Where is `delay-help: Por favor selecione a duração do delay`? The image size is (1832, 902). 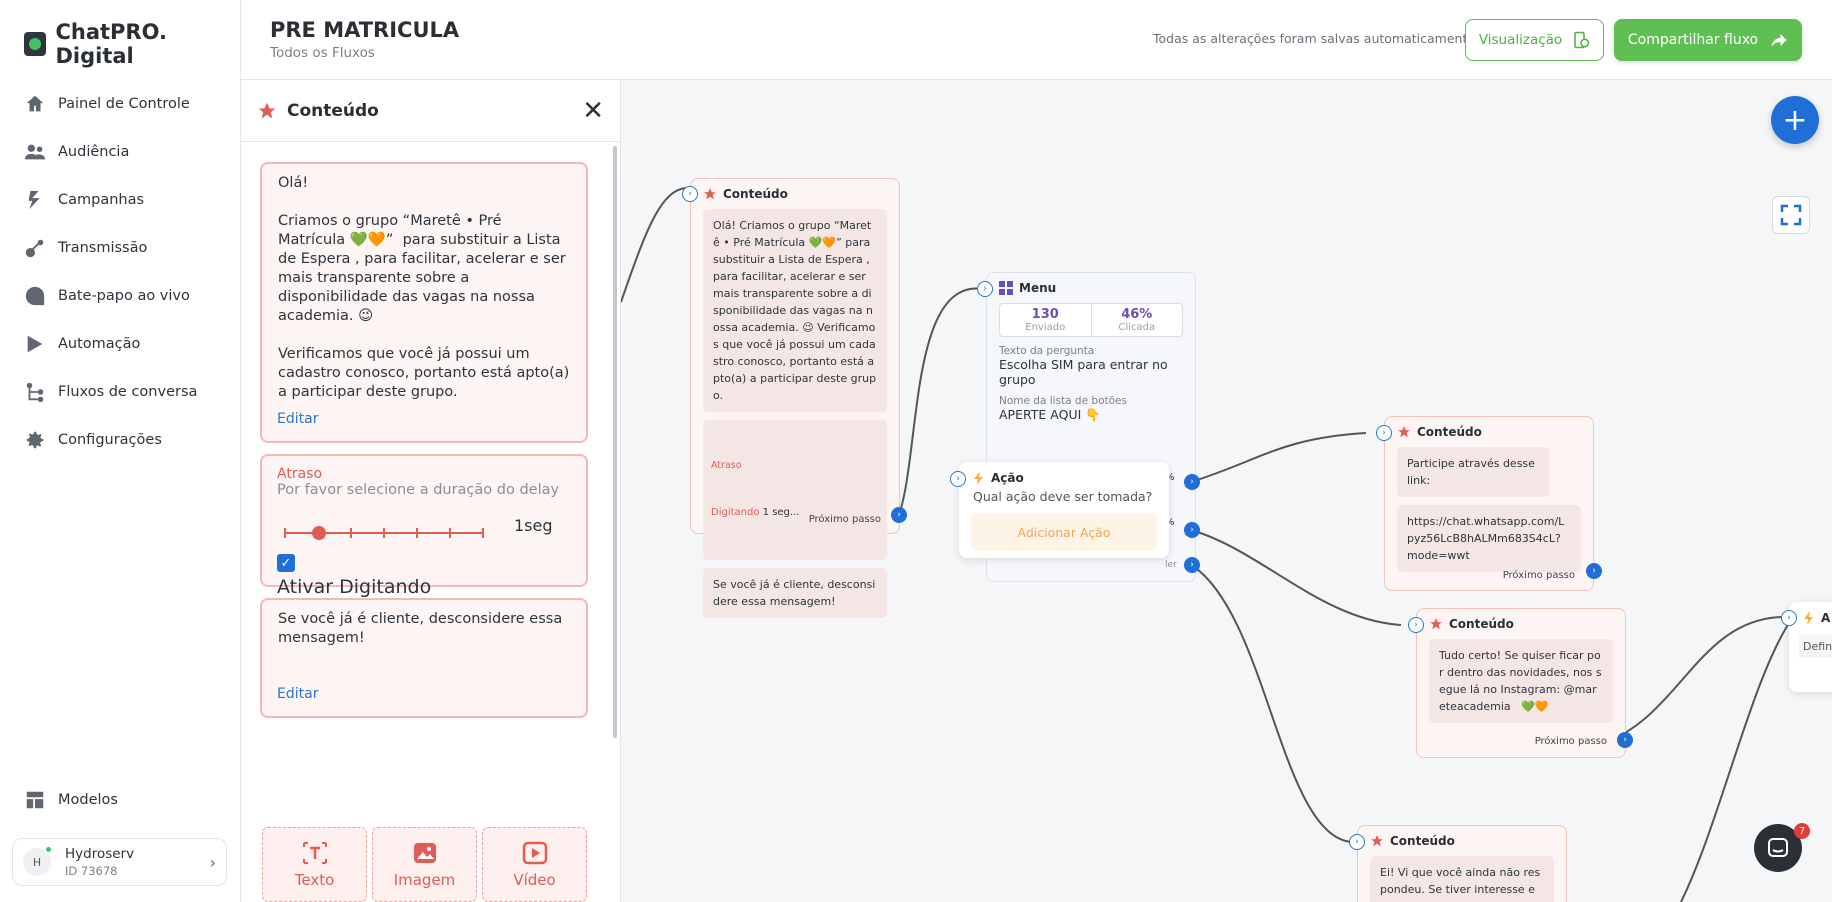 delay-help: Por favor selecione a duração do delay is located at coordinates (418, 490).